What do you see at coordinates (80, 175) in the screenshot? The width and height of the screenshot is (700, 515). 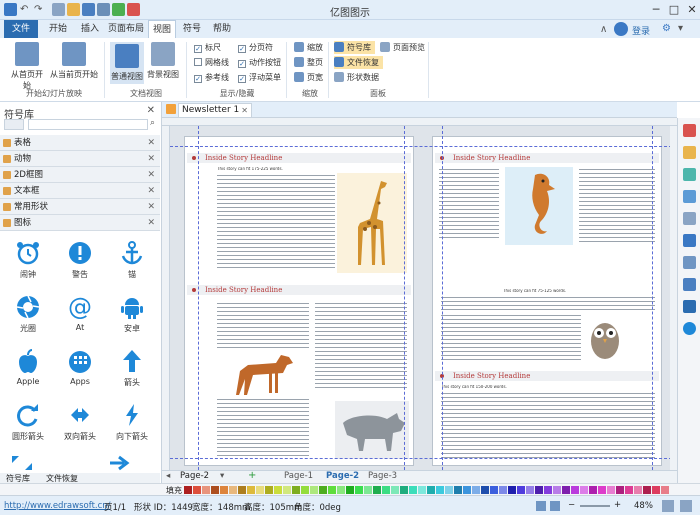 I see `category-2d-block: 2D框图 ✕` at bounding box center [80, 175].